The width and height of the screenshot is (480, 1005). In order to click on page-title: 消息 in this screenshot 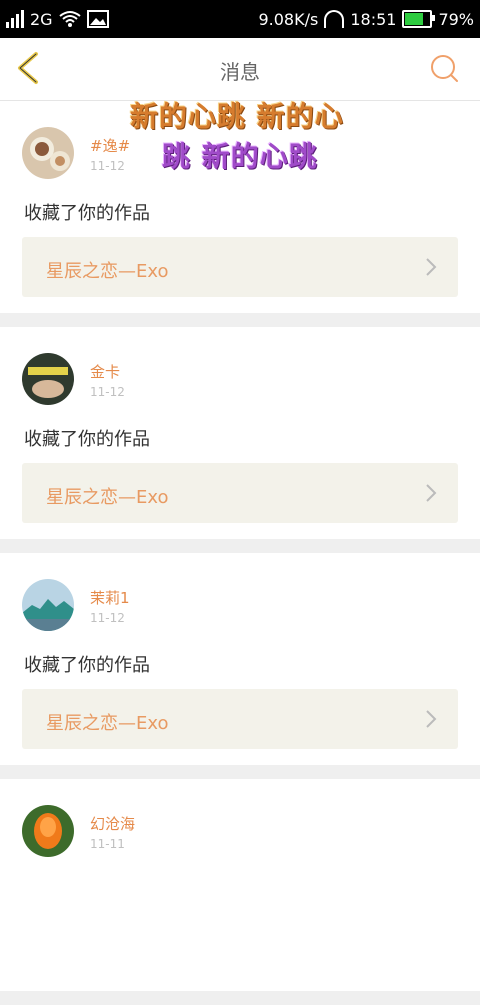, I will do `click(240, 72)`.